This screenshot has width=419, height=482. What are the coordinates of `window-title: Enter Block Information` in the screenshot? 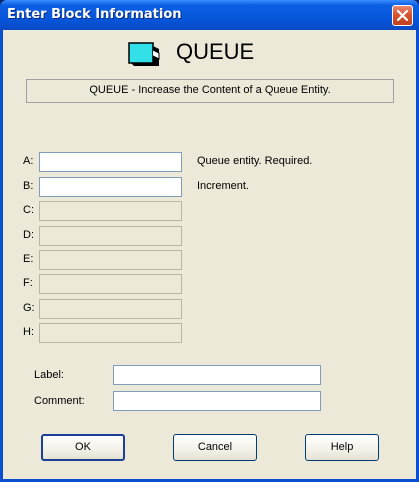 It's located at (94, 14).